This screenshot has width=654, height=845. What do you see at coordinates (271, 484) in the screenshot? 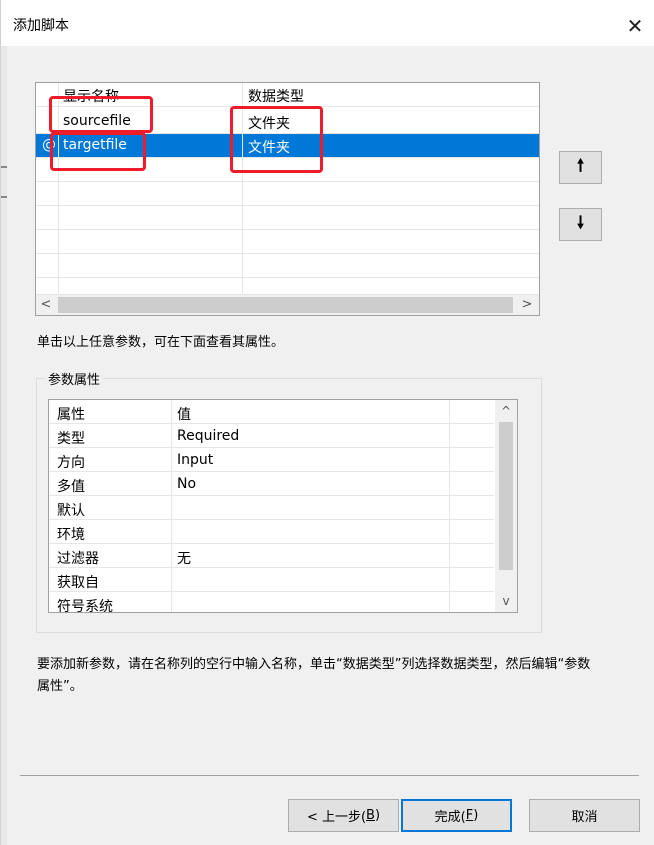
I see `property-row: 多值 No` at bounding box center [271, 484].